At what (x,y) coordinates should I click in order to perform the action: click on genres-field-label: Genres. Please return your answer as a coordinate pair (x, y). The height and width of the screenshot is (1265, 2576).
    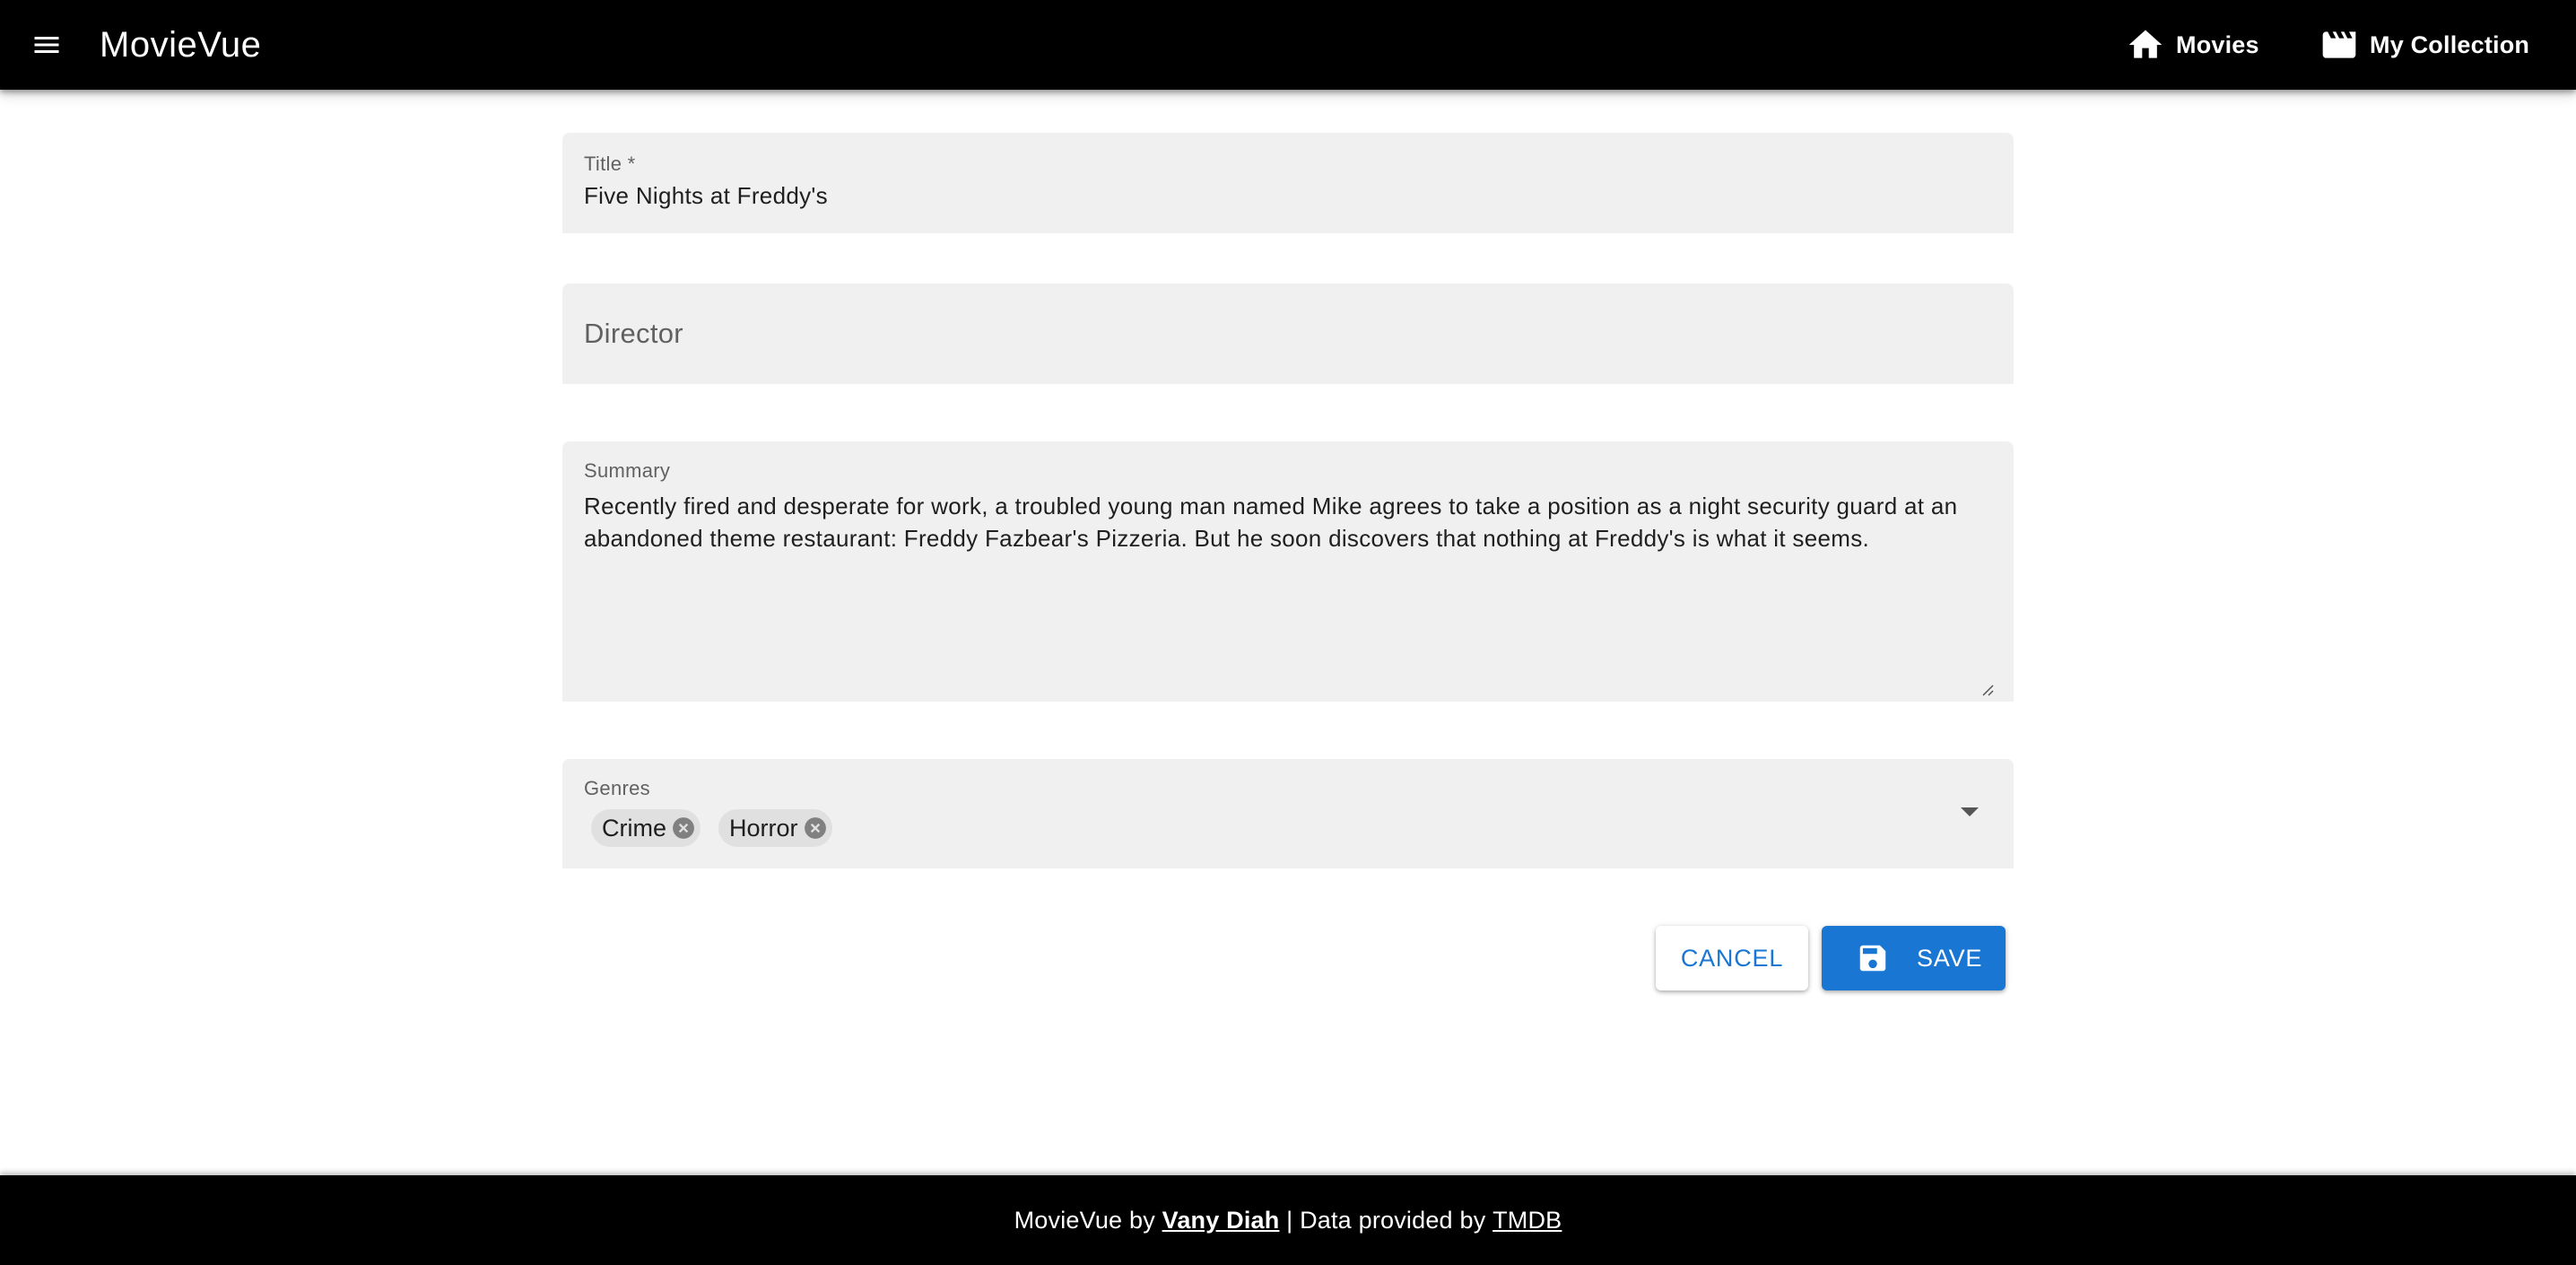
    Looking at the image, I should click on (617, 788).